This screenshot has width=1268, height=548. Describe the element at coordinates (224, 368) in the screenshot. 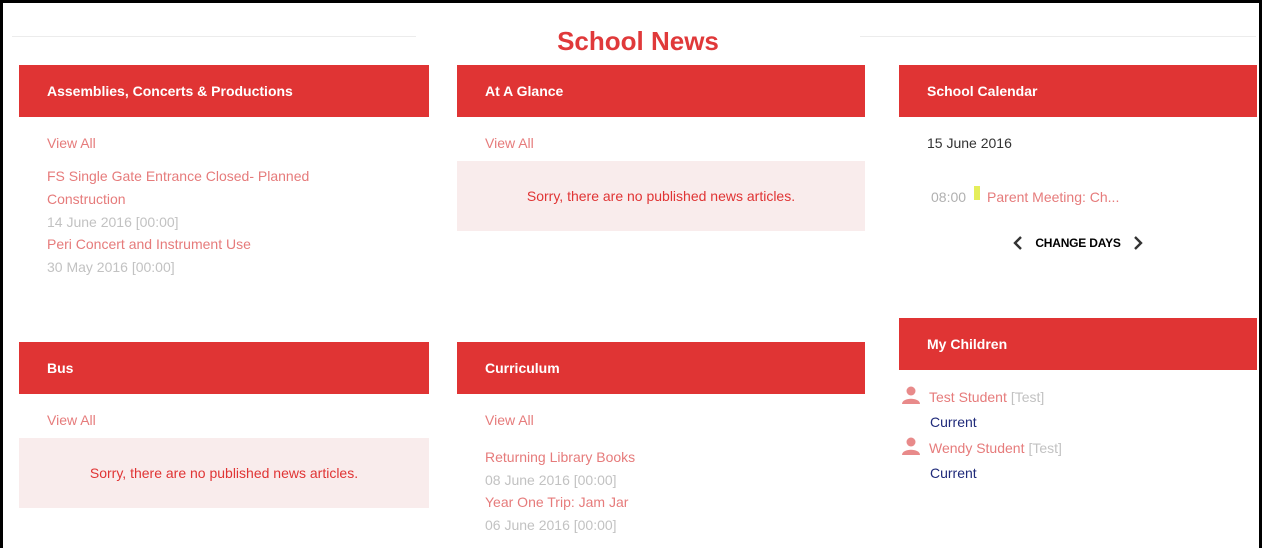

I see `bus-panel-header: Bus` at that location.